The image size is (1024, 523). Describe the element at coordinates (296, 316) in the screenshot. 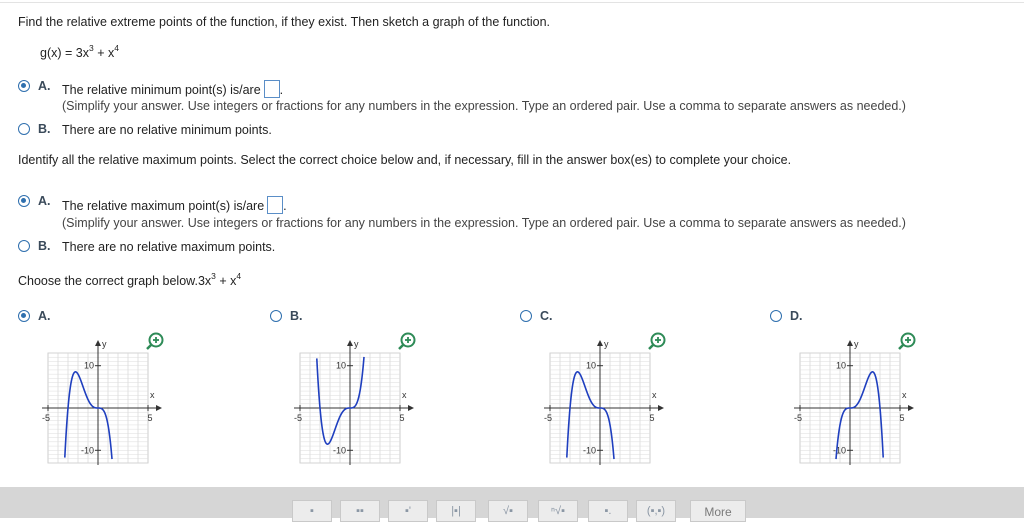

I see `graph-option-letter: B.` at that location.